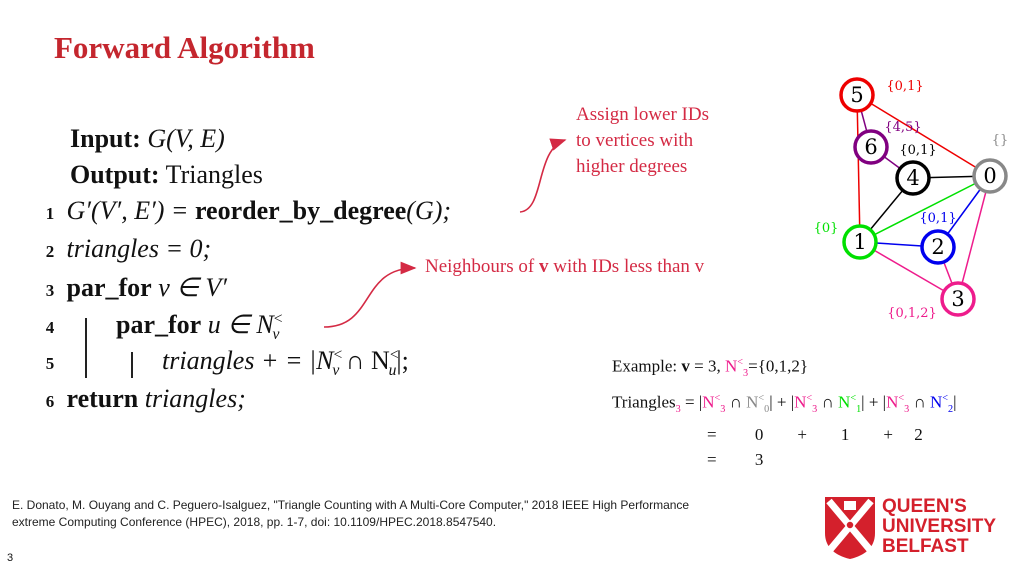  Describe the element at coordinates (902, 127) in the screenshot. I see `node-neighbour-set: {4,5}` at that location.